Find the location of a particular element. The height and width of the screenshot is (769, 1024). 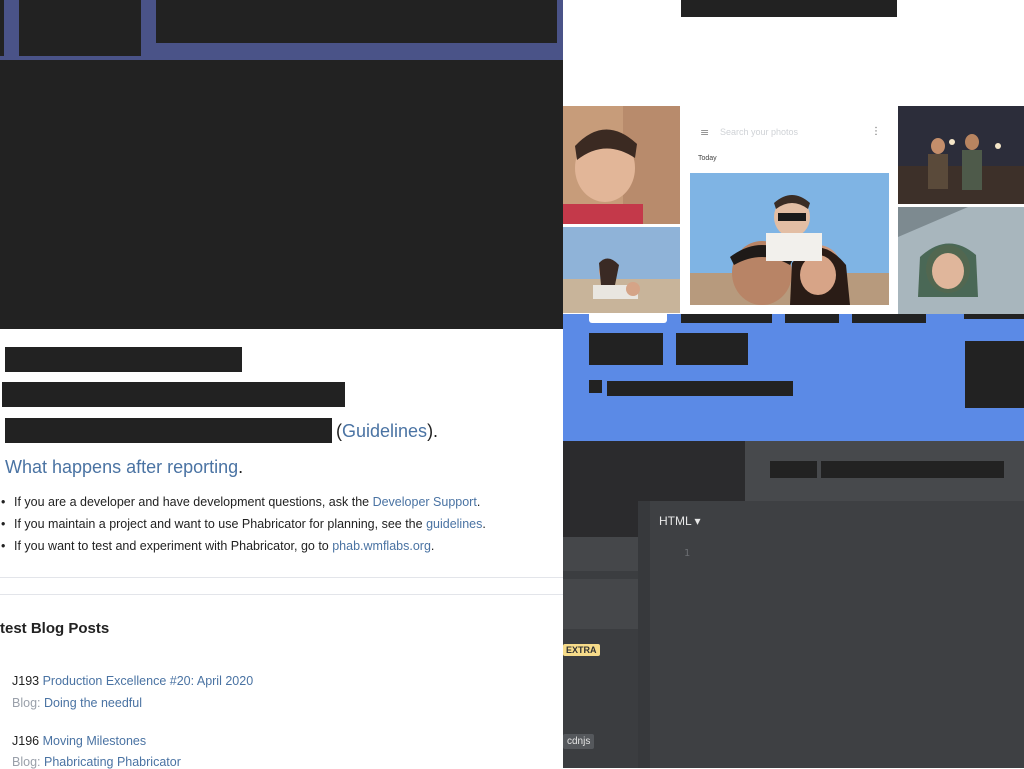

photo-boy-portrait is located at coordinates (621, 165).